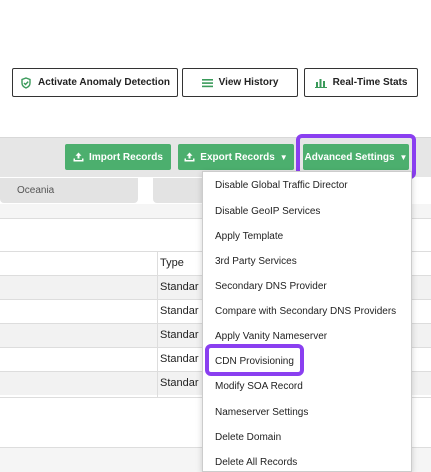 This screenshot has width=431, height=472. I want to click on menu-item-nameserver-settings: Nameserver Settings, so click(261, 412).